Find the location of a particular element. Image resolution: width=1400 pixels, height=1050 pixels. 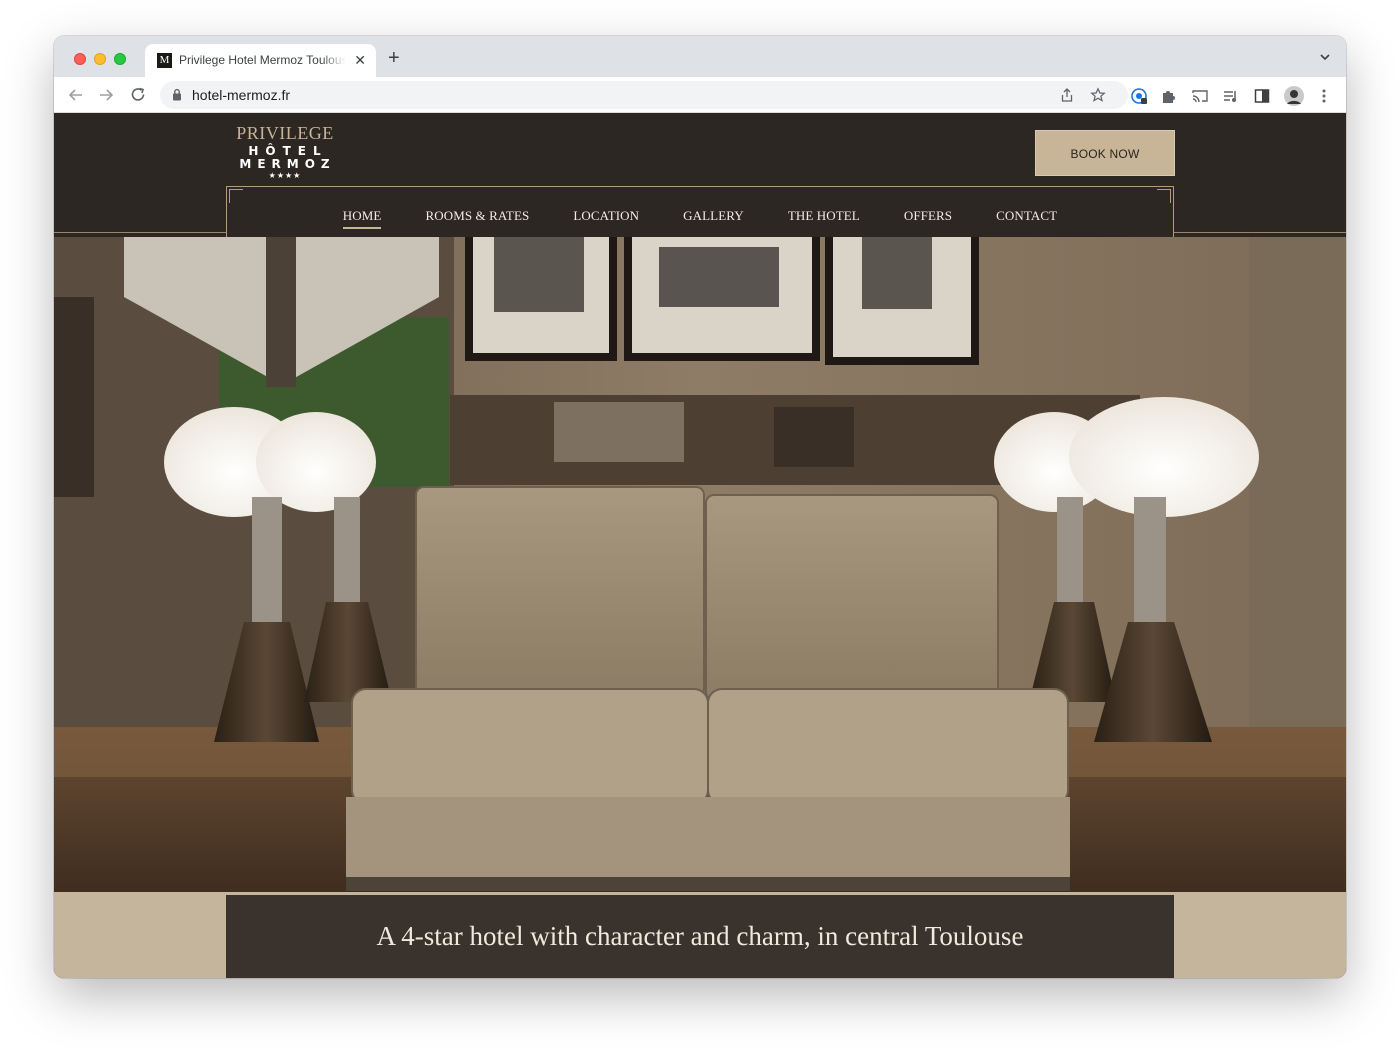

browser-toolbar: hotel-mermoz.fr is located at coordinates (700, 95).